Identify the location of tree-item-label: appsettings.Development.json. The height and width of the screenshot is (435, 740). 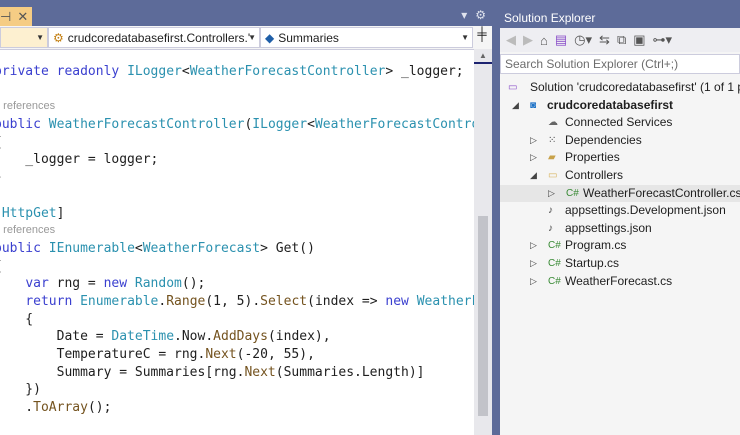
(645, 210).